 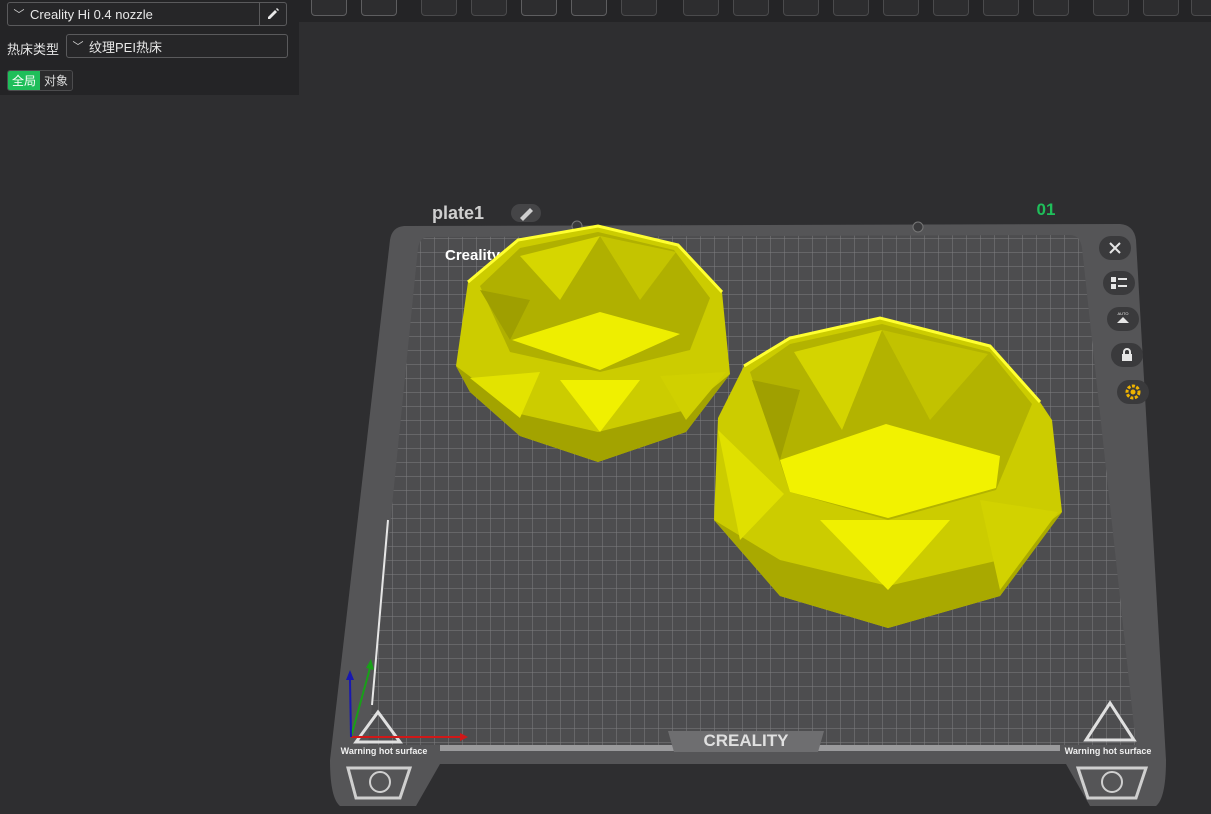 What do you see at coordinates (851, 8) in the screenshot?
I see `lay-on-face-button` at bounding box center [851, 8].